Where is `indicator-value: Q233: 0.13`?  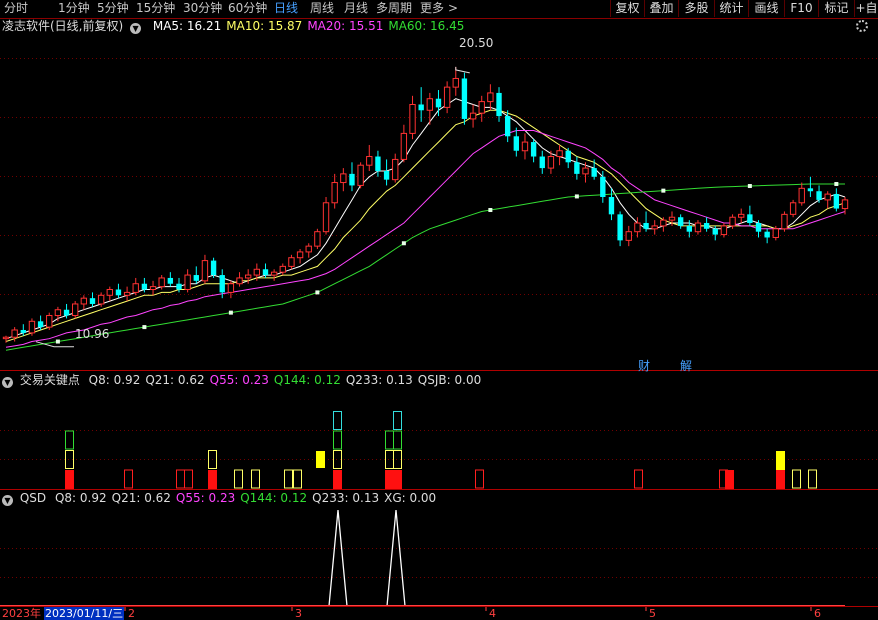
indicator-value: Q233: 0.13 is located at coordinates (346, 498).